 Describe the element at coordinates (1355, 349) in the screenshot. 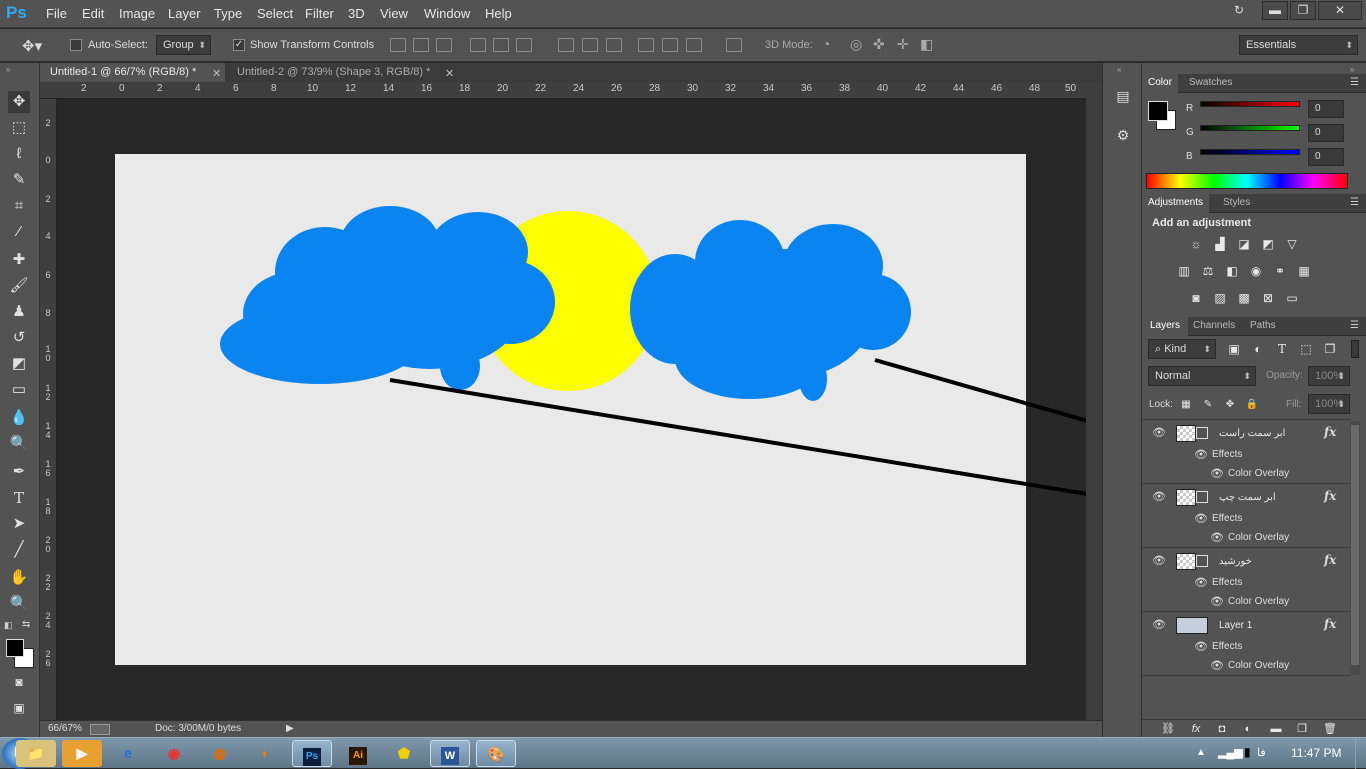

I see `filter-toggle` at that location.